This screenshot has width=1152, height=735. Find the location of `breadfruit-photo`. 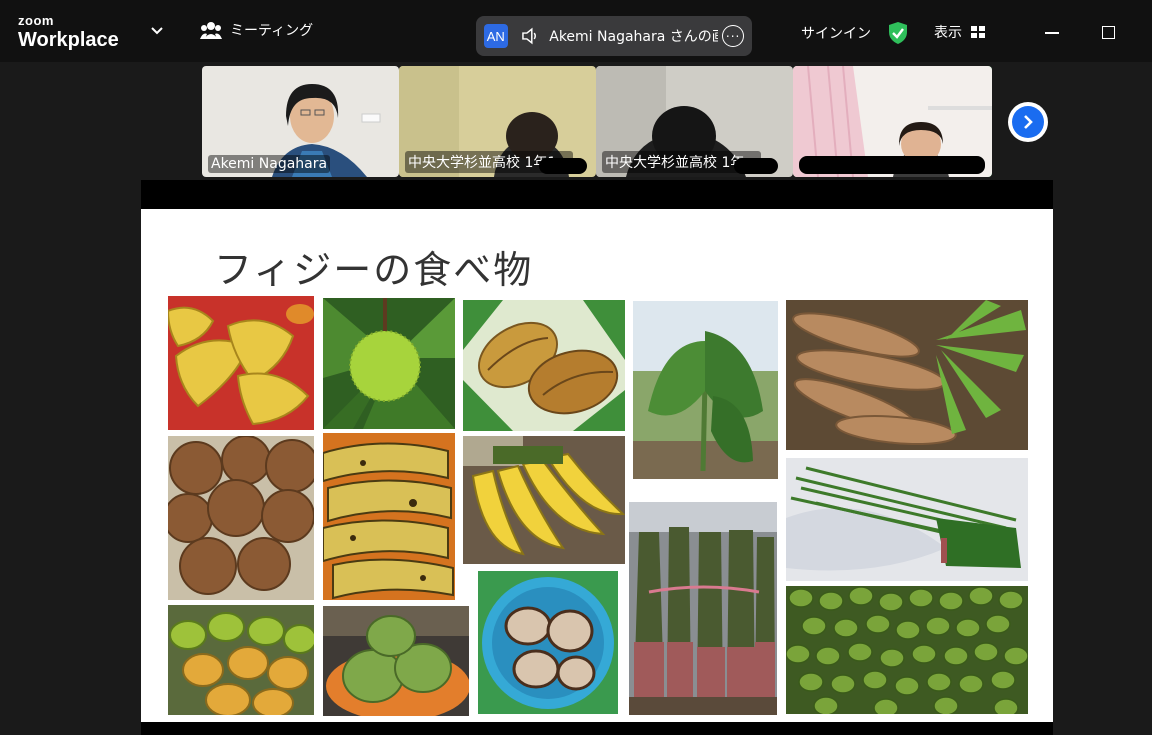

breadfruit-photo is located at coordinates (389, 363).